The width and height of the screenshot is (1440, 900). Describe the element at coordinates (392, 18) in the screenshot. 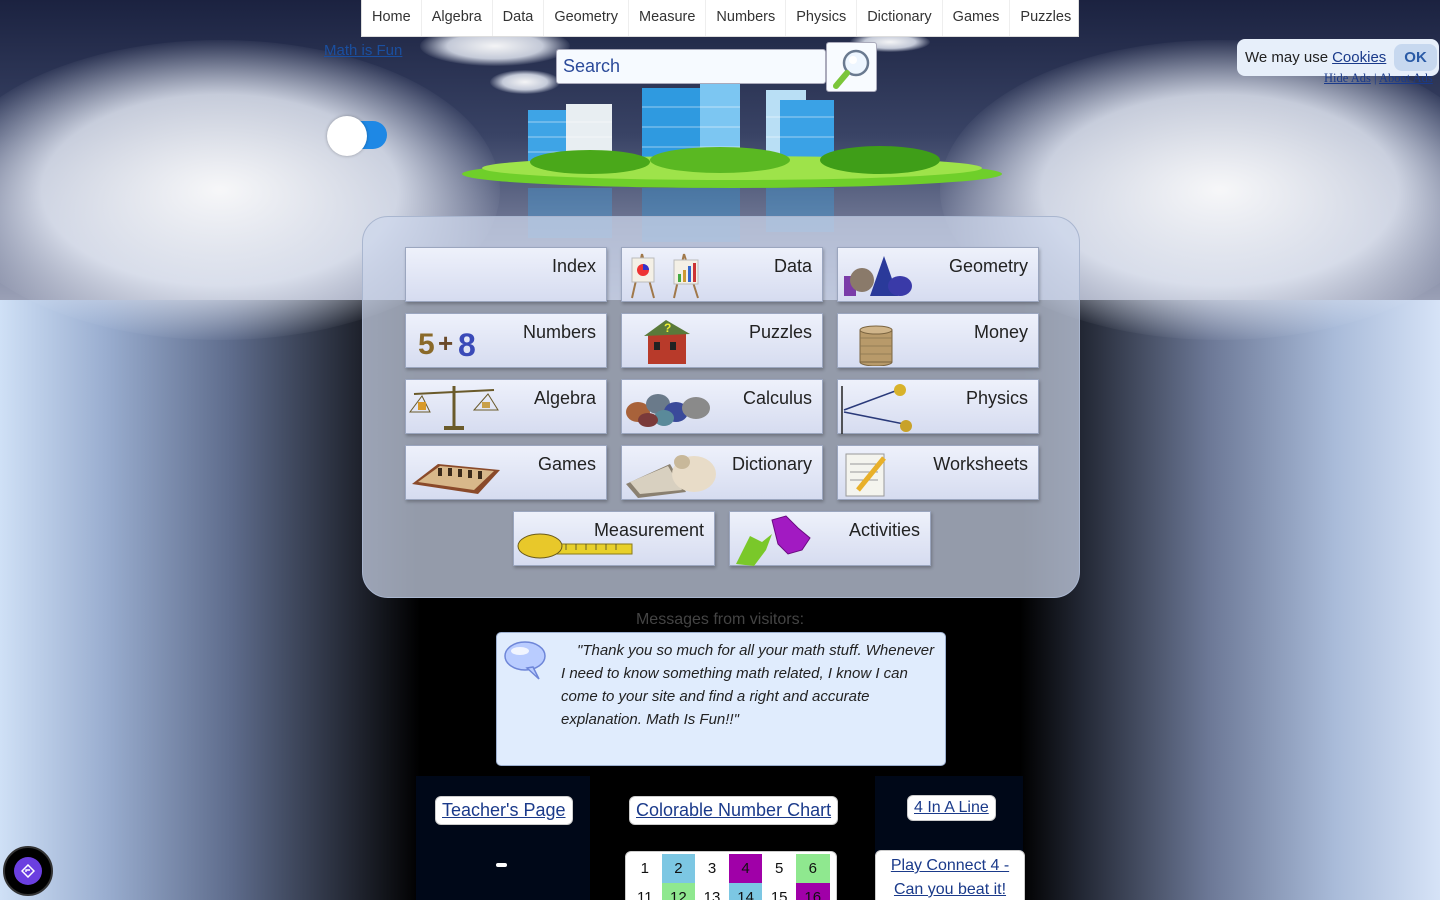

I see `nav-item-home: Home` at that location.